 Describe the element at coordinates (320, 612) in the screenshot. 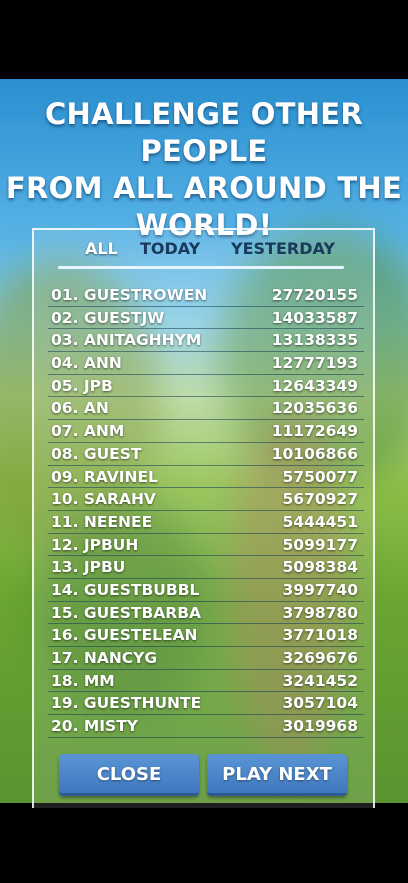

I see `player-score: 3798780` at that location.